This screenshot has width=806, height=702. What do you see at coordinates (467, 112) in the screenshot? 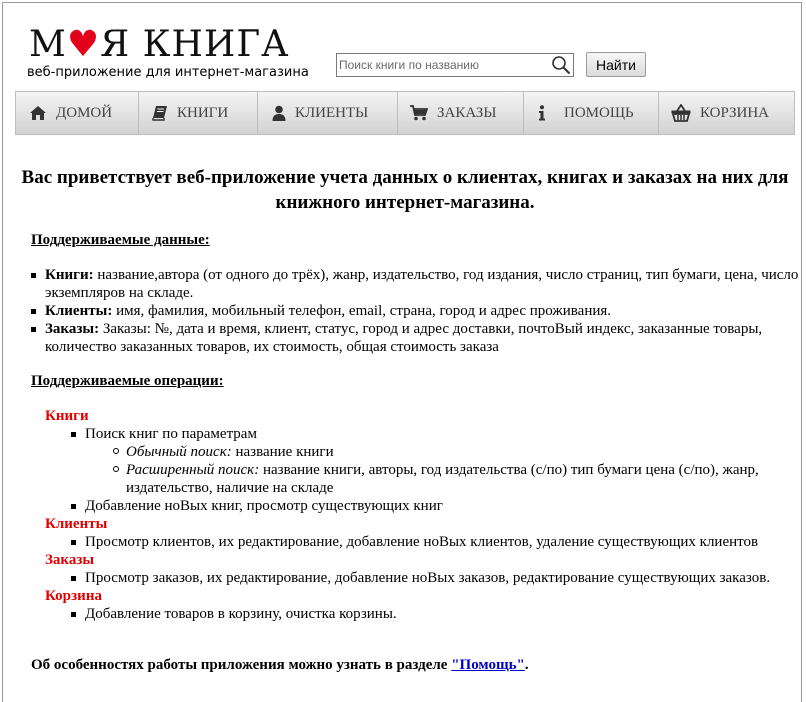
I see `nav-orders-label: Заказы` at bounding box center [467, 112].